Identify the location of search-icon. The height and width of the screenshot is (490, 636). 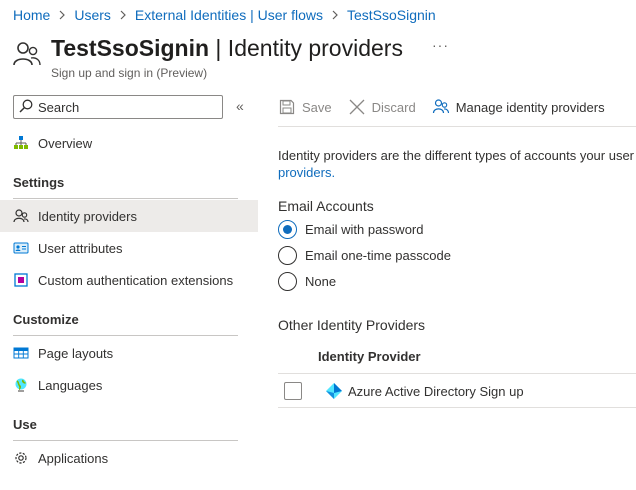
(26, 107).